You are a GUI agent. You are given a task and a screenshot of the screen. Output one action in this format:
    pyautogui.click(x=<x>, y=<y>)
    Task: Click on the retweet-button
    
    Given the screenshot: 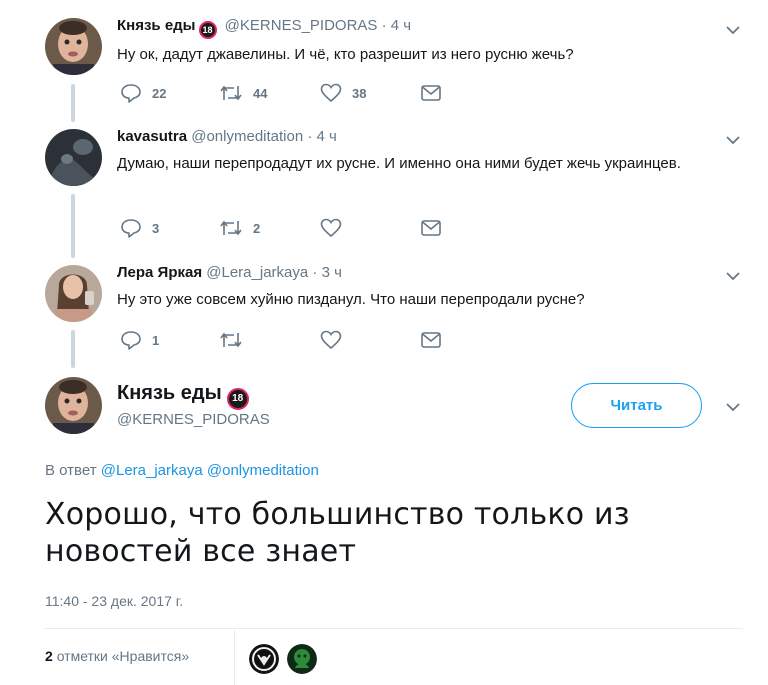 What is the action you would take?
    pyautogui.click(x=236, y=340)
    